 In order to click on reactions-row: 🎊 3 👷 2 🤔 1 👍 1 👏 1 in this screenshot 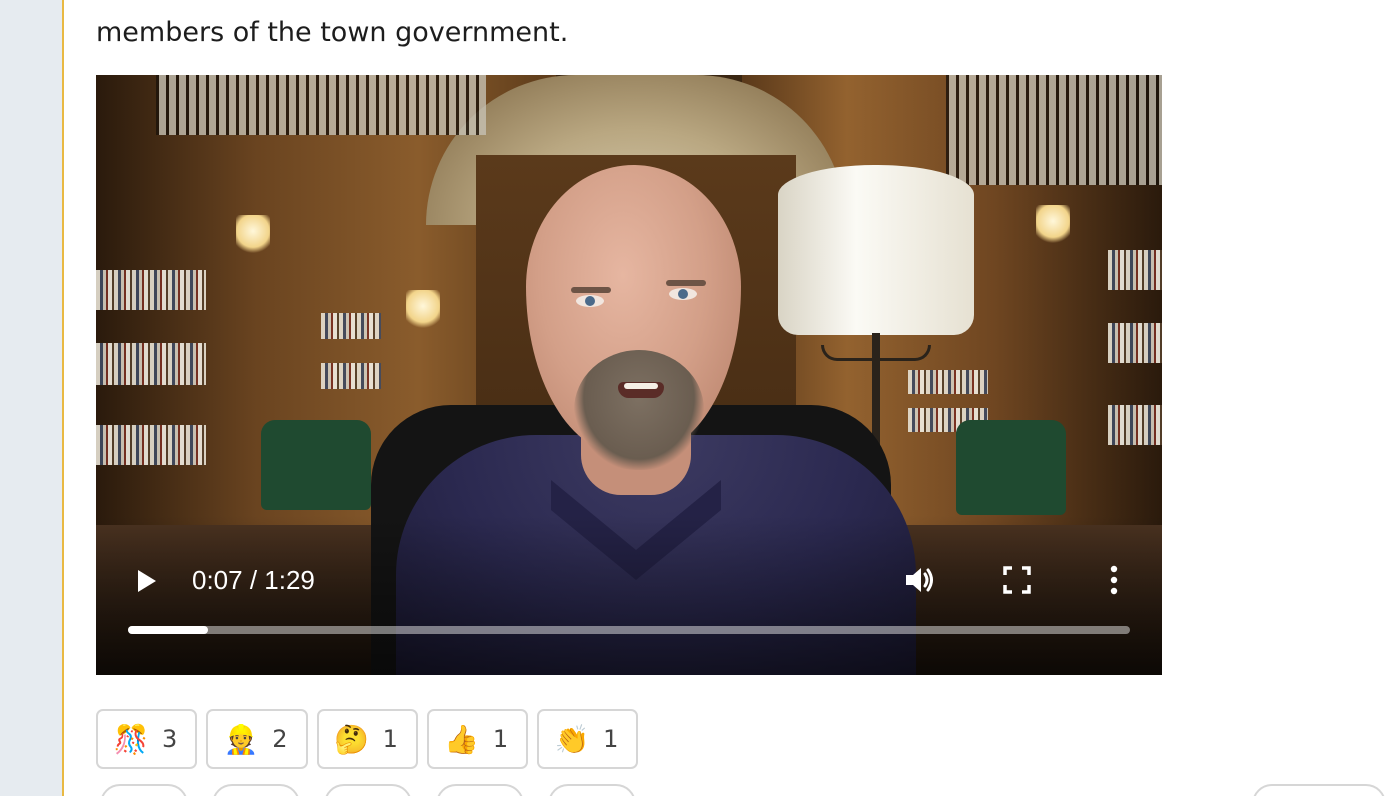, I will do `click(367, 739)`.